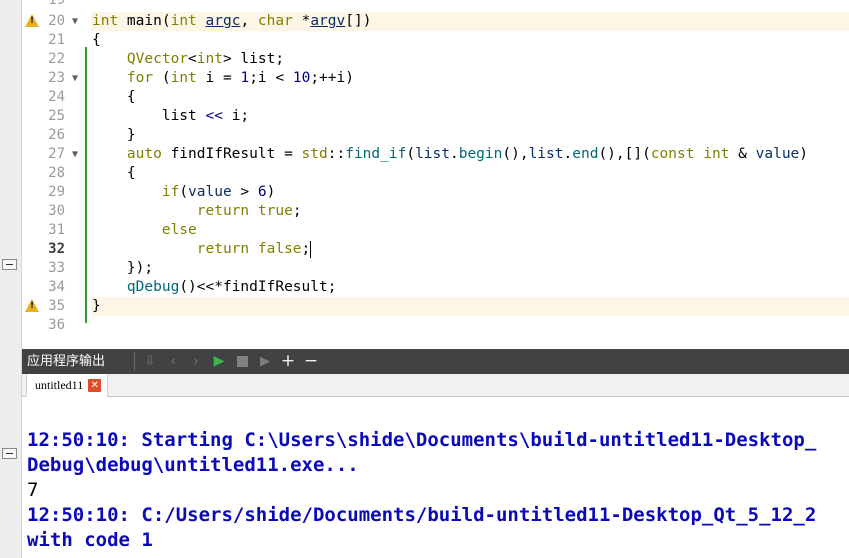  I want to click on code-line: int main(int argc, char *argv[]), so click(470, 21).